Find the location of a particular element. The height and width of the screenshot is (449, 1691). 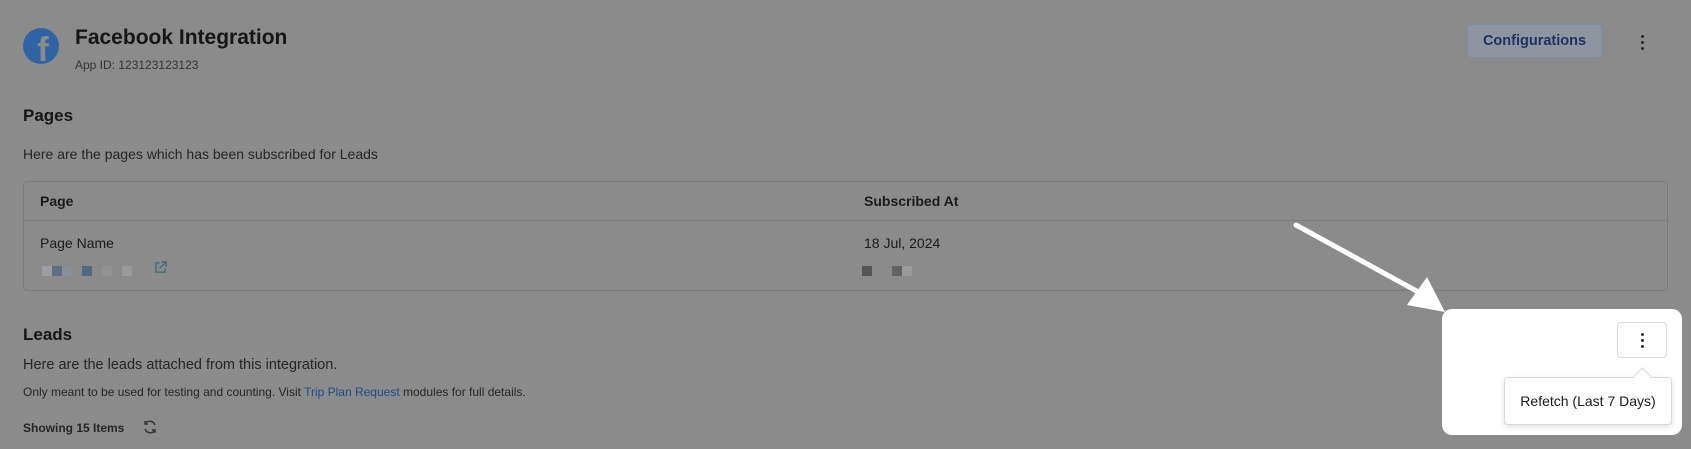

callout-arrow is located at coordinates (1369, 267).